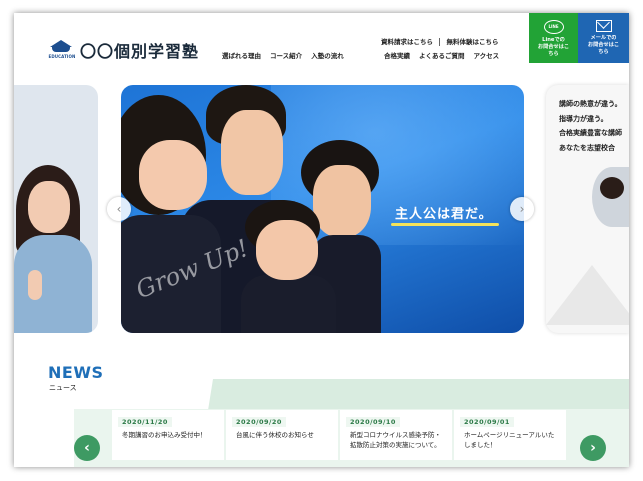 This screenshot has width=643, height=481. I want to click on logo-text: EDUCATION, so click(62, 56).